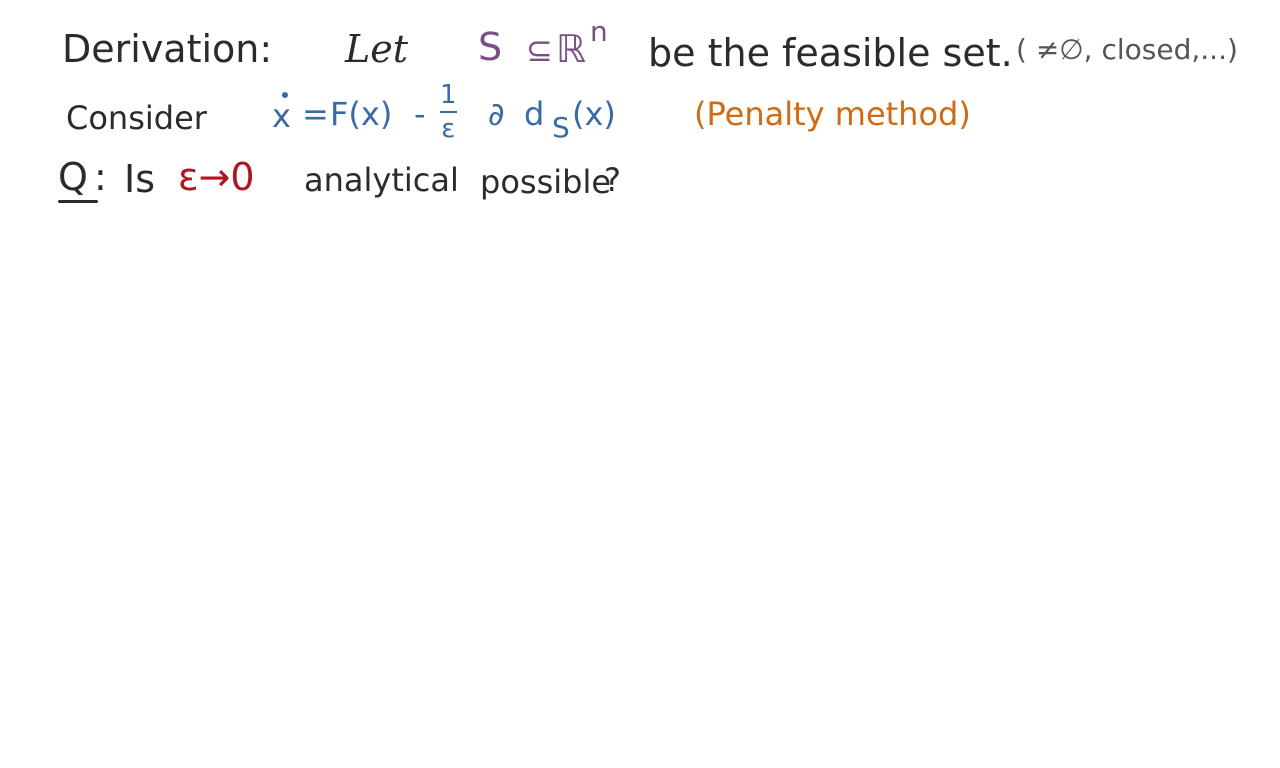 The image size is (1280, 768). What do you see at coordinates (496, 114) in the screenshot?
I see `partial-symbol: ∂` at bounding box center [496, 114].